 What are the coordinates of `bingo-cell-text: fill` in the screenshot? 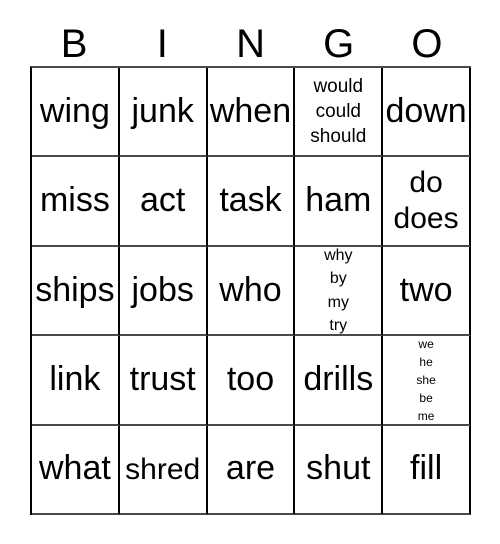 It's located at (426, 468).